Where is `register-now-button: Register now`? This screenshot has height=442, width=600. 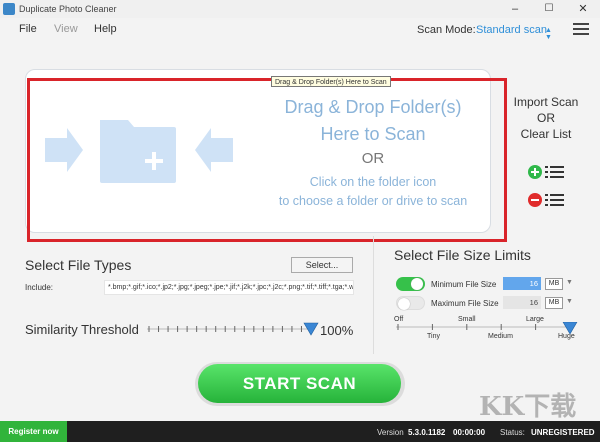 register-now-button: Register now is located at coordinates (33, 431).